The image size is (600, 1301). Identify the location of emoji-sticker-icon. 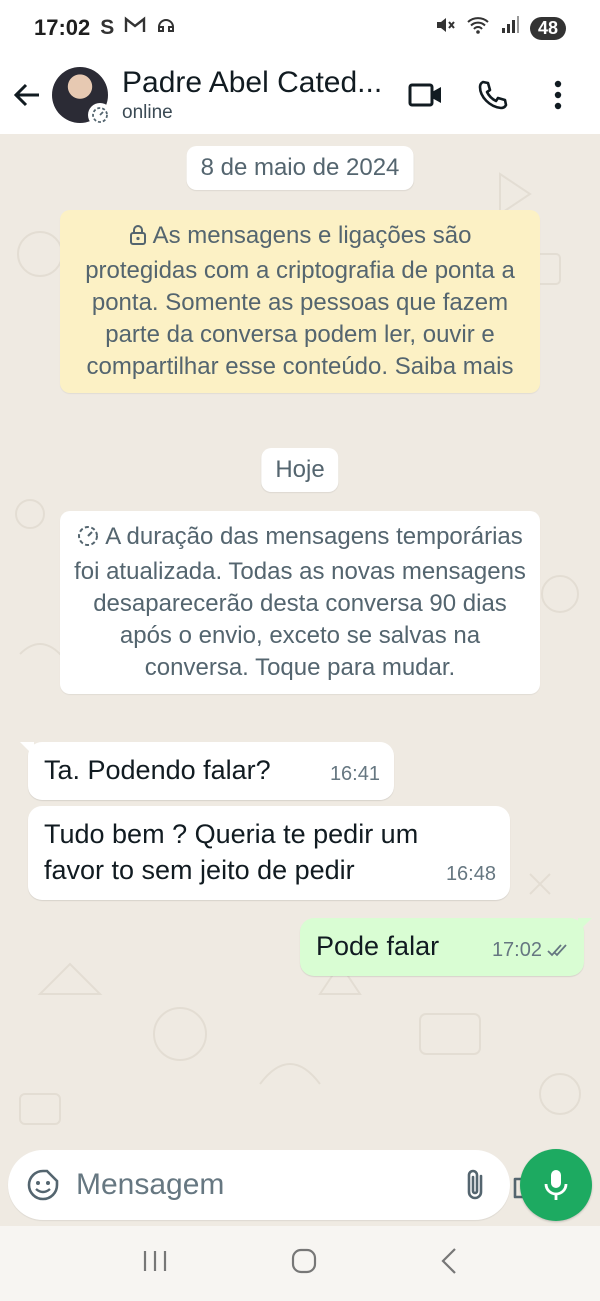
(43, 1185).